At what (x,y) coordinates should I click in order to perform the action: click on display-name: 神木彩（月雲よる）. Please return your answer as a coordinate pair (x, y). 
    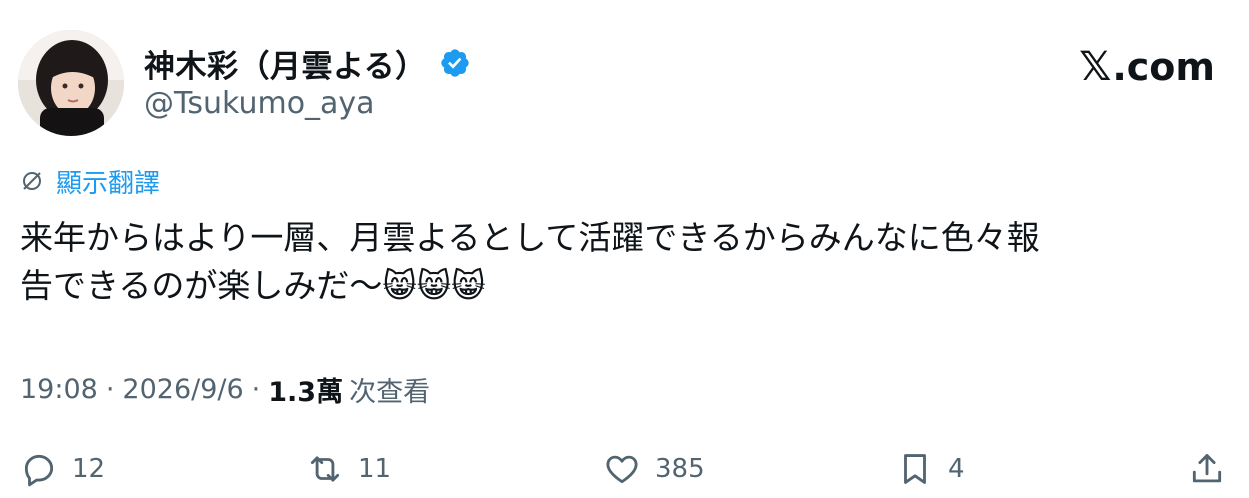
    Looking at the image, I should click on (285, 63).